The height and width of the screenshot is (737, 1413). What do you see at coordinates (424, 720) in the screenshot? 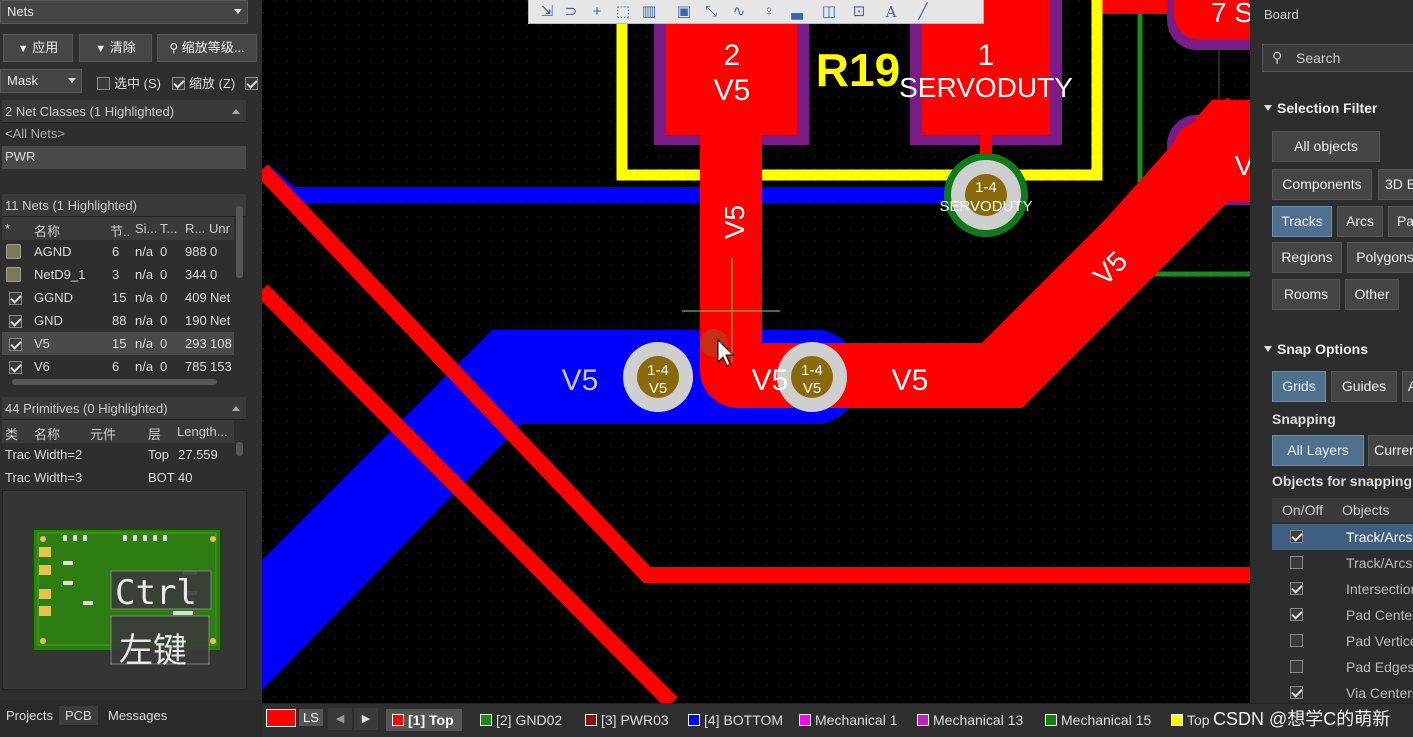
I see `layer-tab: [1] Top` at bounding box center [424, 720].